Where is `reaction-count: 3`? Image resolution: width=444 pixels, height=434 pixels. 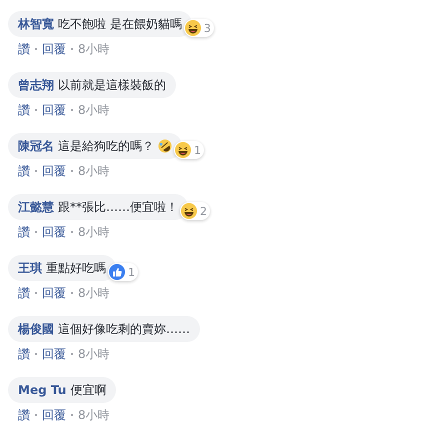
reaction-count: 3 is located at coordinates (207, 28).